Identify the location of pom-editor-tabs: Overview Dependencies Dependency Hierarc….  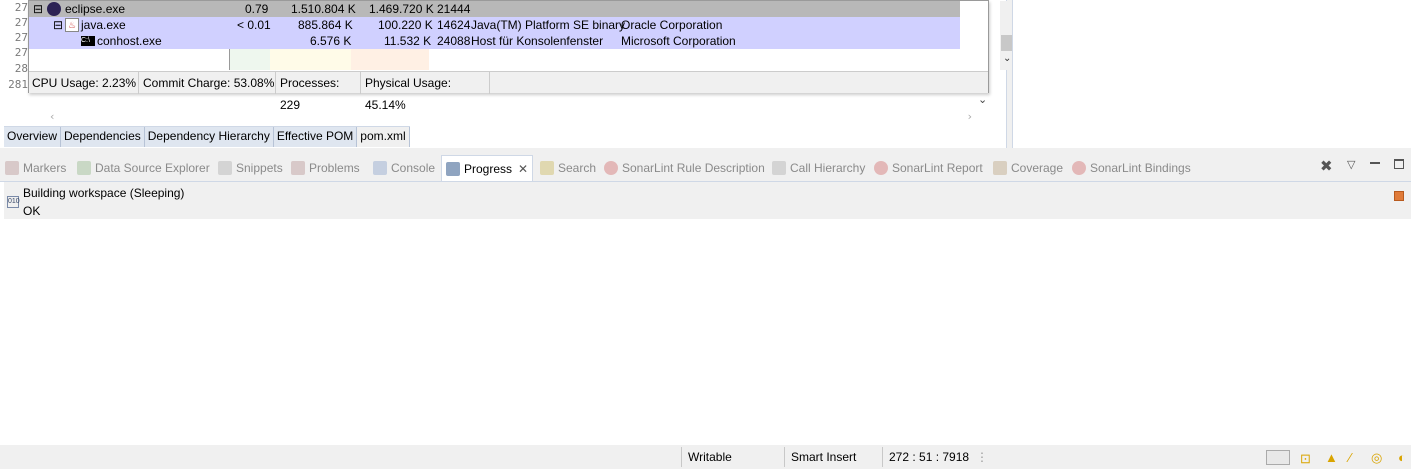
(207, 136).